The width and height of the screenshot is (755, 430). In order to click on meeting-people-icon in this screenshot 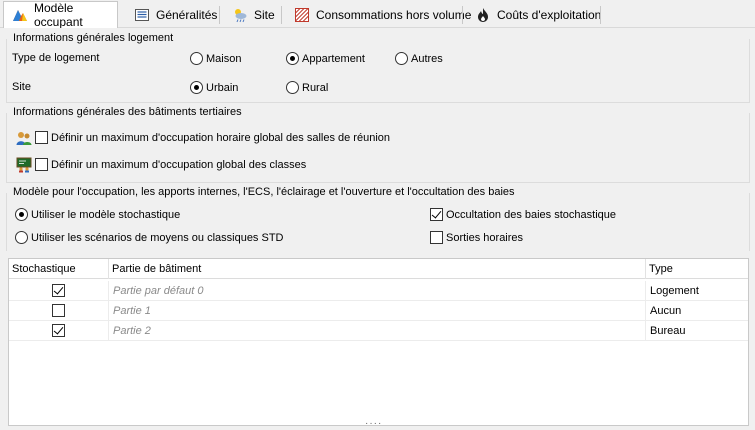, I will do `click(24, 138)`.